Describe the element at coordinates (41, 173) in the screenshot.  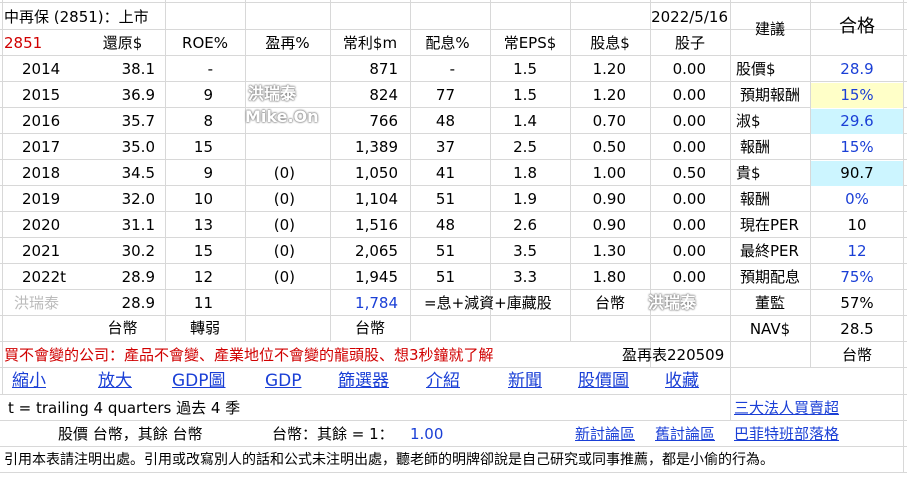
I see `cell-year: 2018` at that location.